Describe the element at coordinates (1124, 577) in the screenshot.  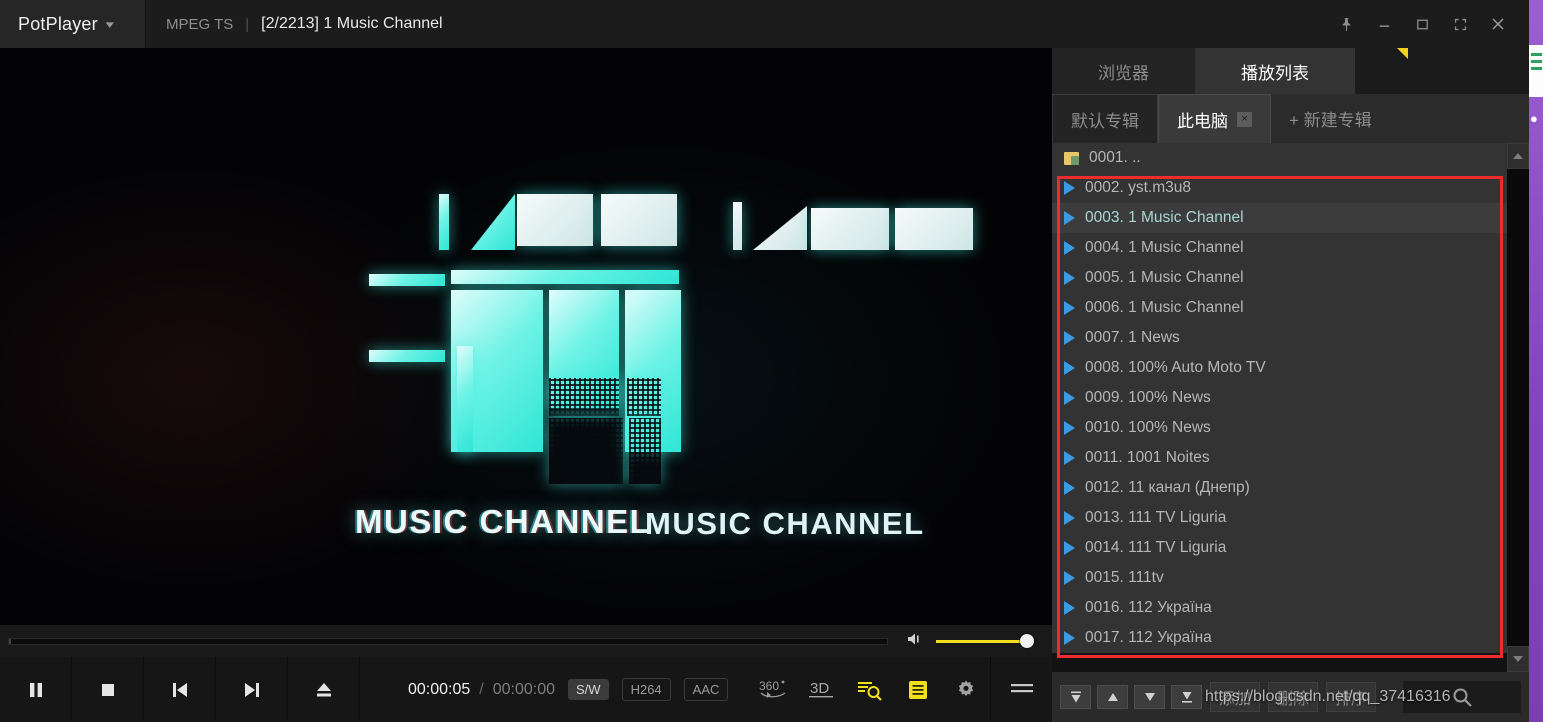
I see `playlist-row-label: 0015. 111tv` at that location.